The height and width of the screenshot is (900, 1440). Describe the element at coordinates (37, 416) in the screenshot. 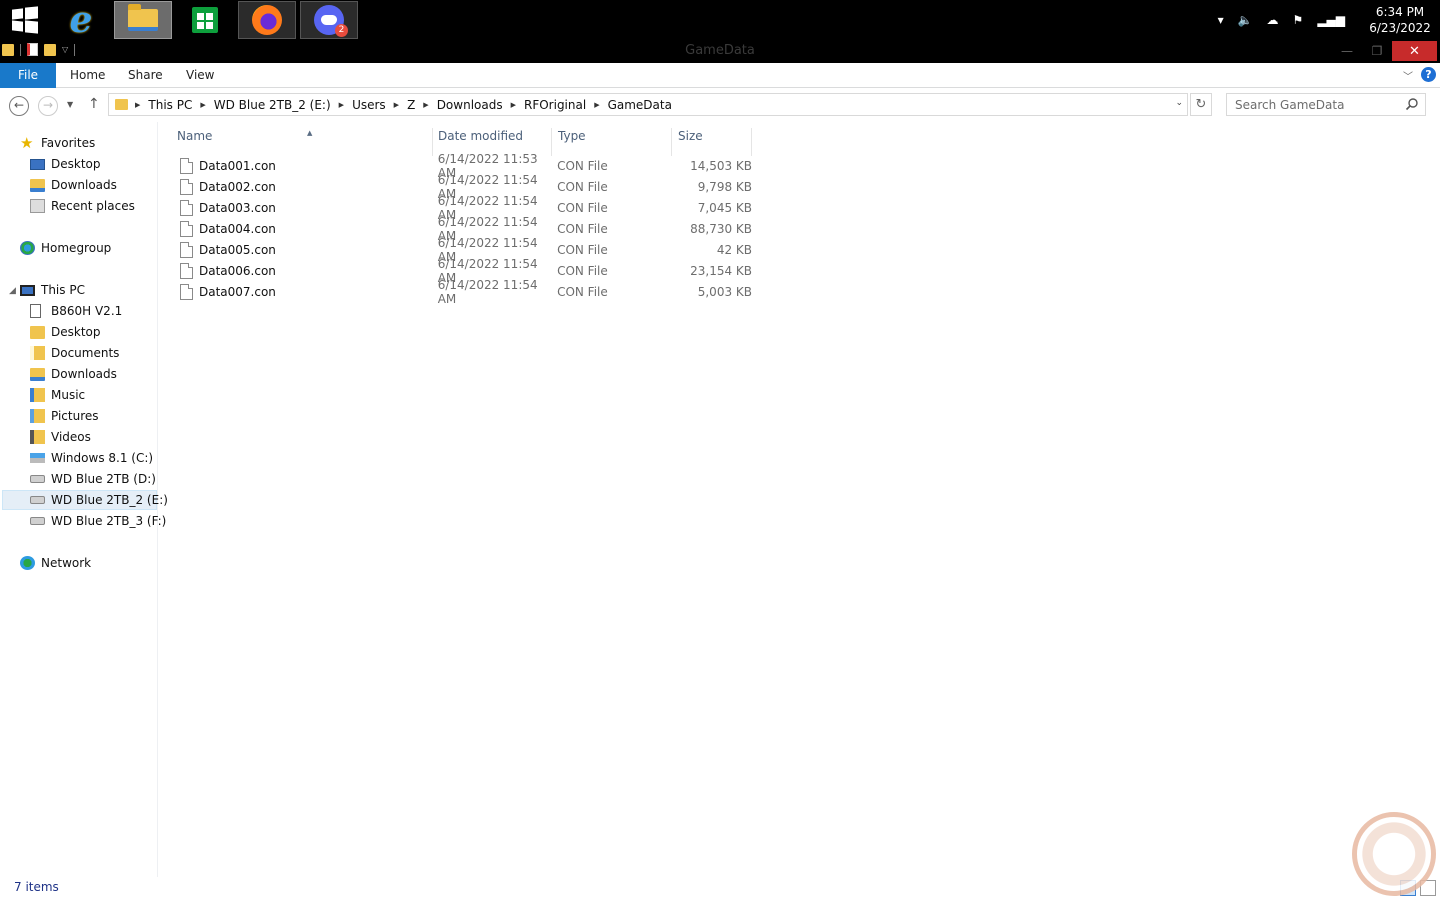

I see `pictures-folder-icon` at that location.